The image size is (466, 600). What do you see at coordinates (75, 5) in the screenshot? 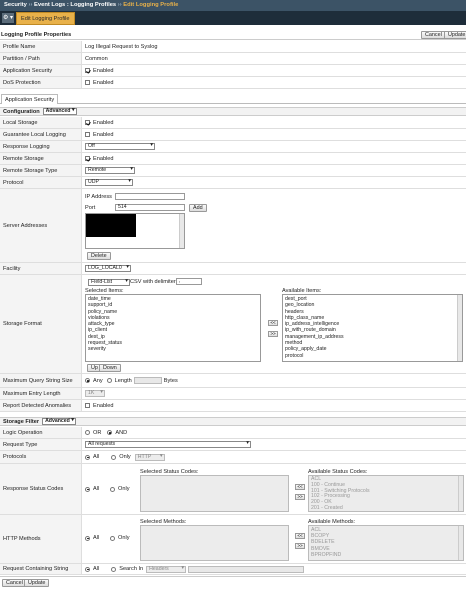
I see `breadcrumb-logging-profiles: Event Logs : Logging Profiles` at bounding box center [75, 5].